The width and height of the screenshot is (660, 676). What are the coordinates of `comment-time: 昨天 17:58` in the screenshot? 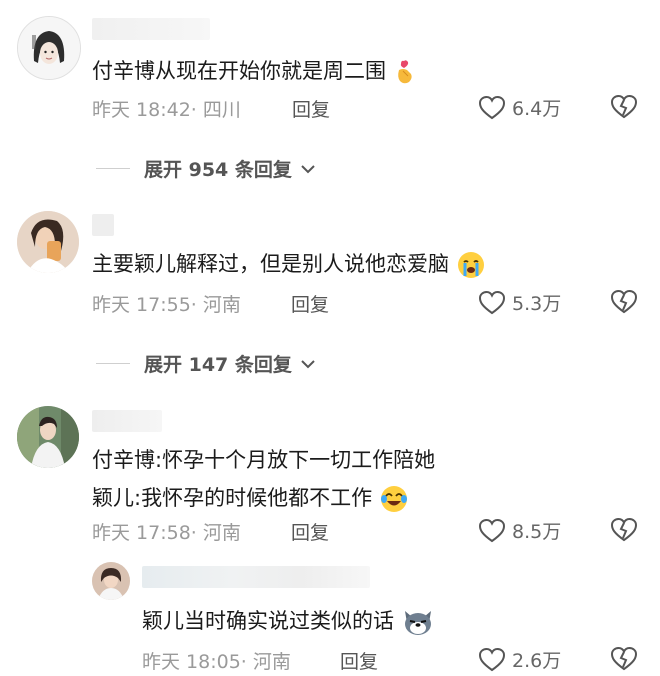 It's located at (141, 533).